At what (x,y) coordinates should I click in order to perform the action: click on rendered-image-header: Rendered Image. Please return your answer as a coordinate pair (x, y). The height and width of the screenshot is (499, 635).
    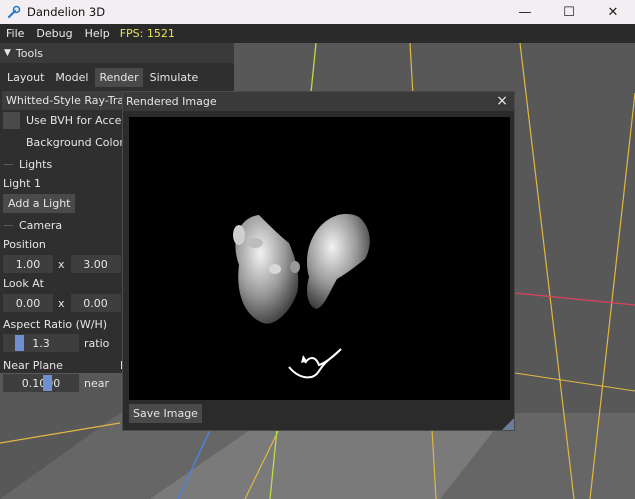
    Looking at the image, I should click on (318, 101).